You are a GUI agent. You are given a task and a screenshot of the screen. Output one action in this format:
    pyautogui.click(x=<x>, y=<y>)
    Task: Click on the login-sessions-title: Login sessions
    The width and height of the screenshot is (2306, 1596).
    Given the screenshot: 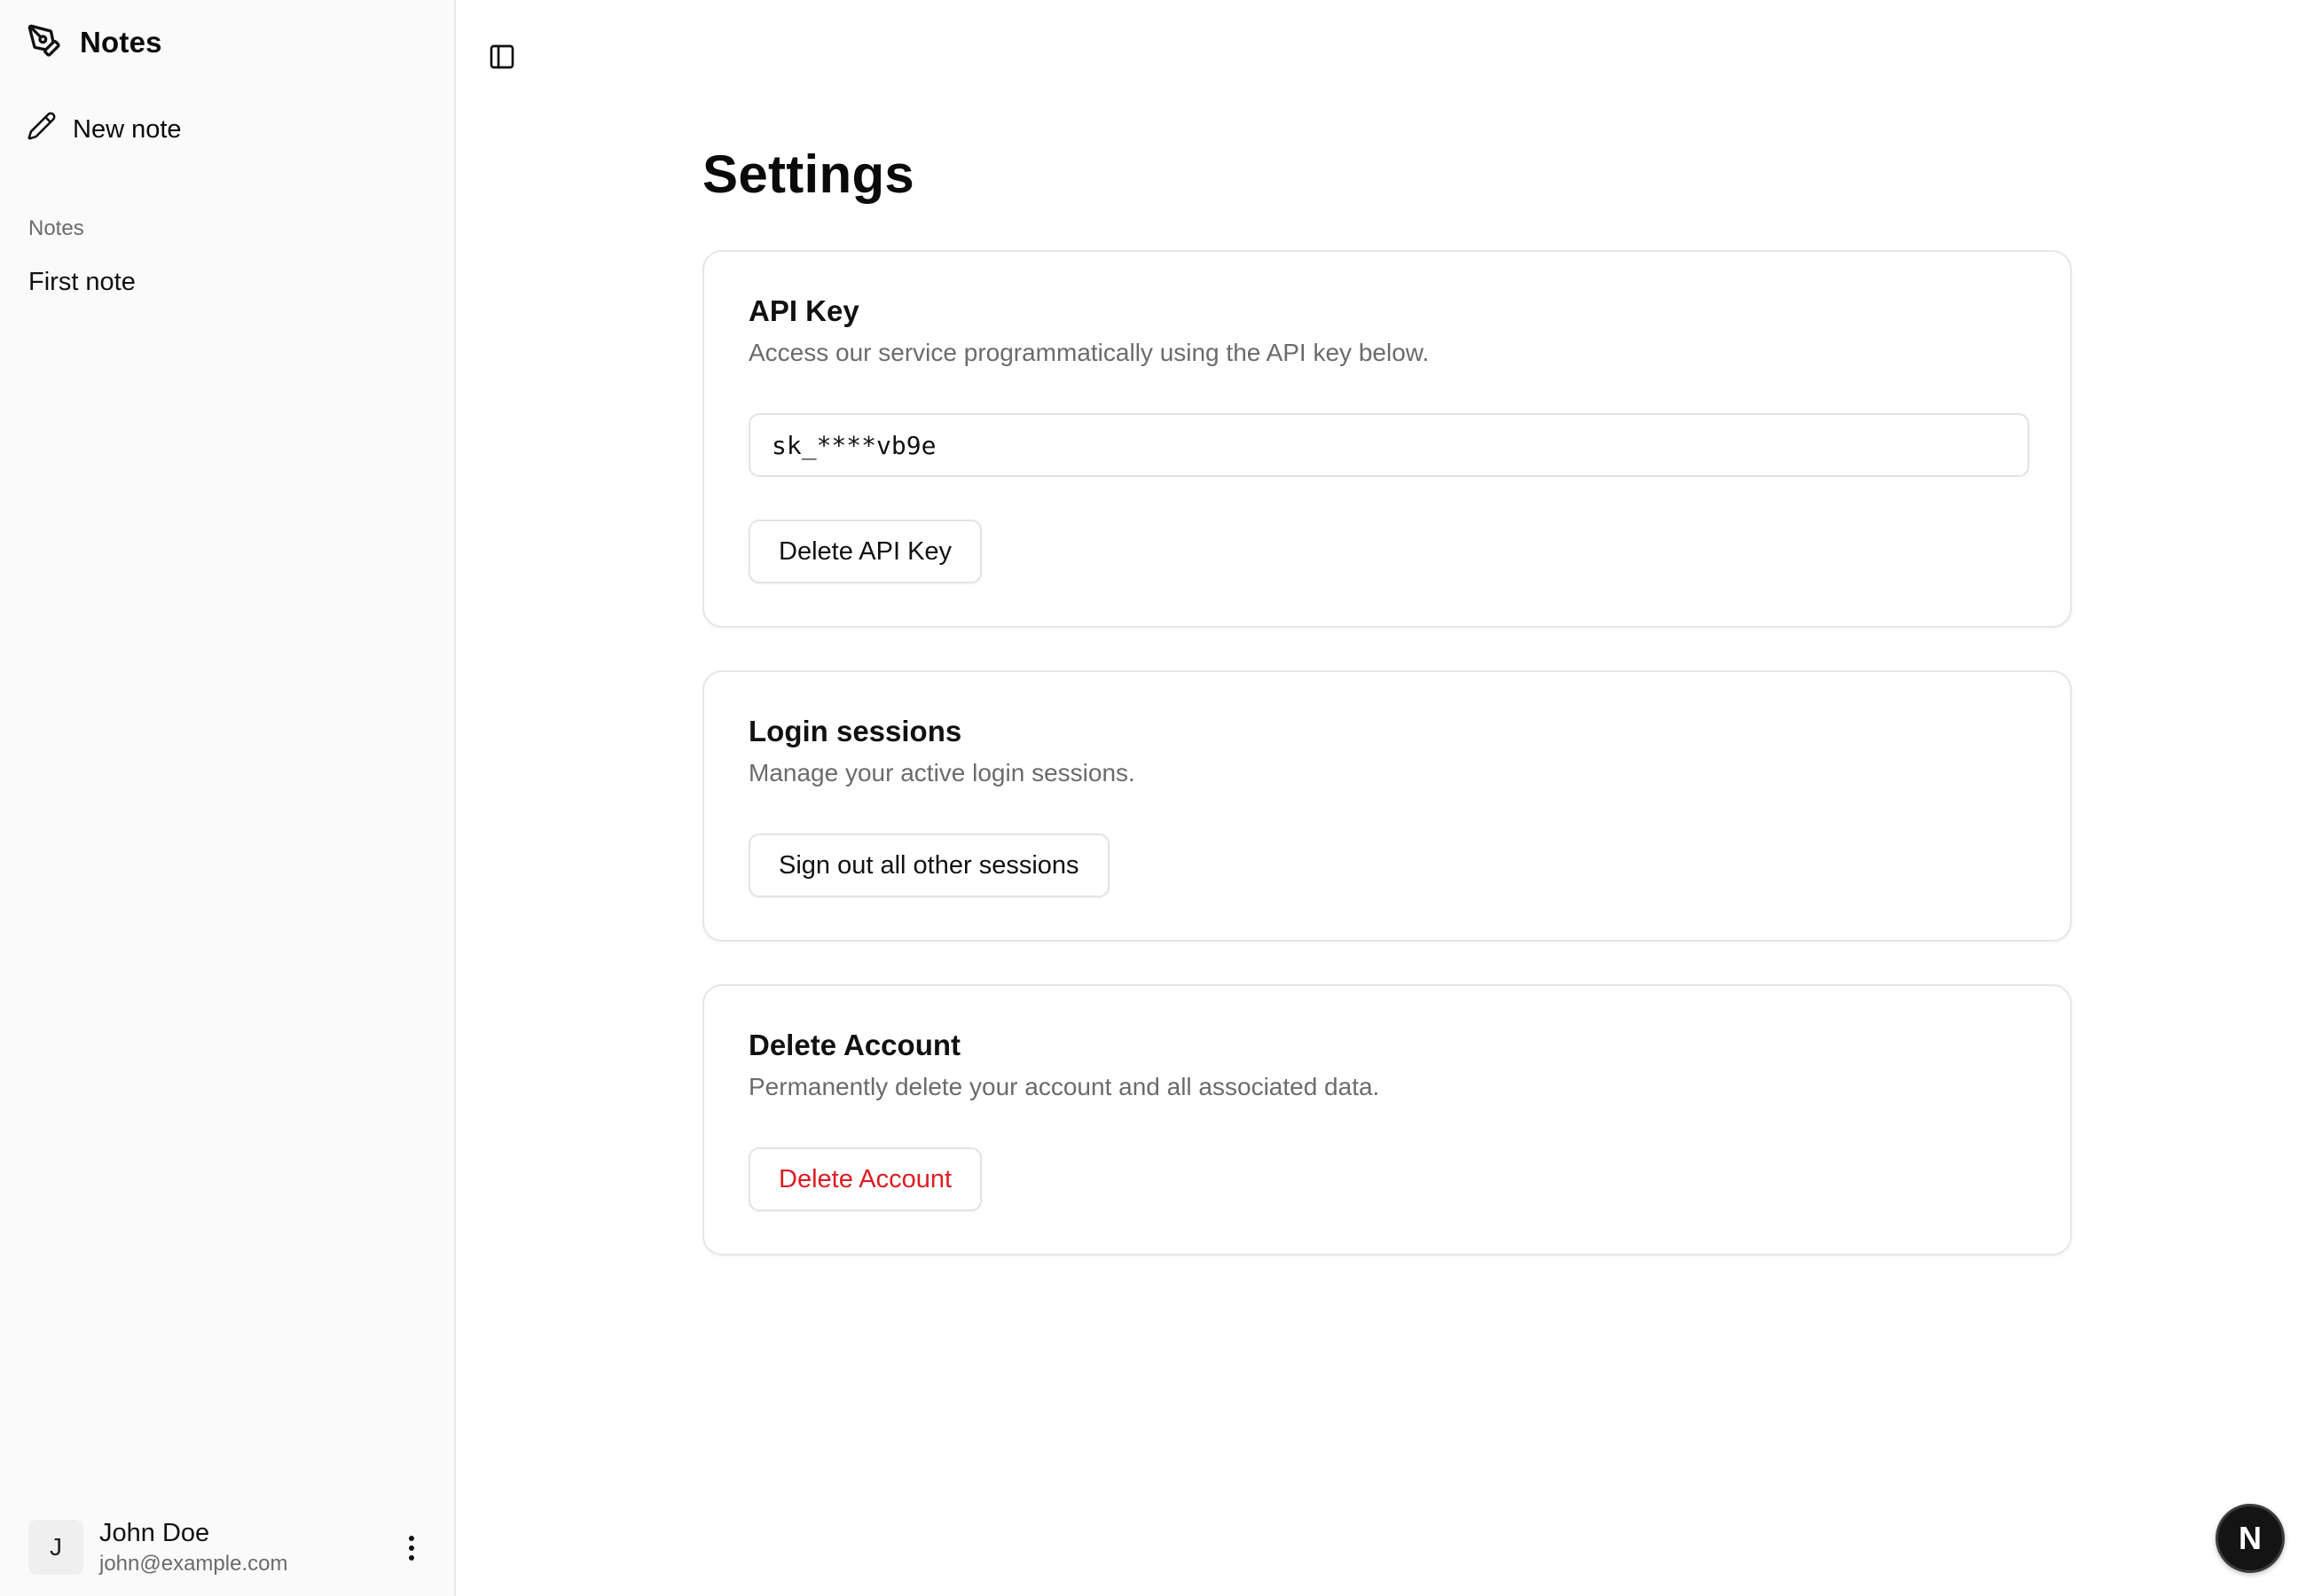 What is the action you would take?
    pyautogui.click(x=855, y=731)
    